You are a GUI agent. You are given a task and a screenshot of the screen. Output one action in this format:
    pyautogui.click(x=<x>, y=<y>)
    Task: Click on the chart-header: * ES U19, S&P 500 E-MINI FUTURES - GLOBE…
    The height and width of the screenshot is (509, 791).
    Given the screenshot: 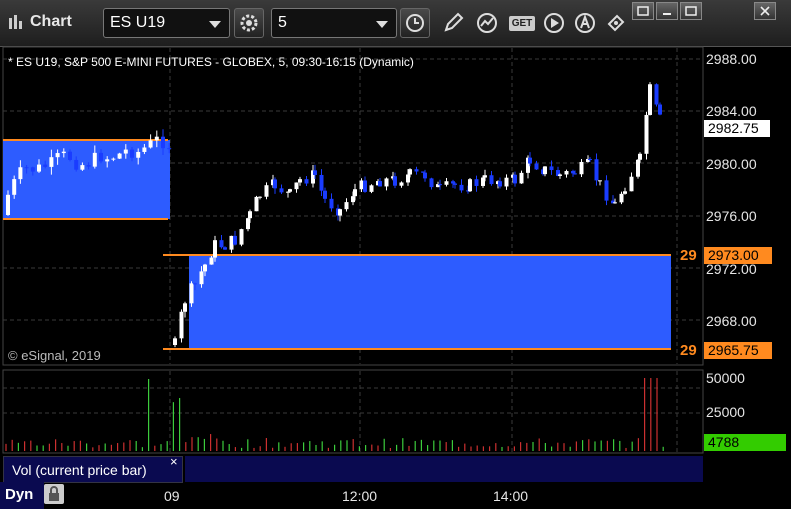 What is the action you would take?
    pyautogui.click(x=211, y=62)
    